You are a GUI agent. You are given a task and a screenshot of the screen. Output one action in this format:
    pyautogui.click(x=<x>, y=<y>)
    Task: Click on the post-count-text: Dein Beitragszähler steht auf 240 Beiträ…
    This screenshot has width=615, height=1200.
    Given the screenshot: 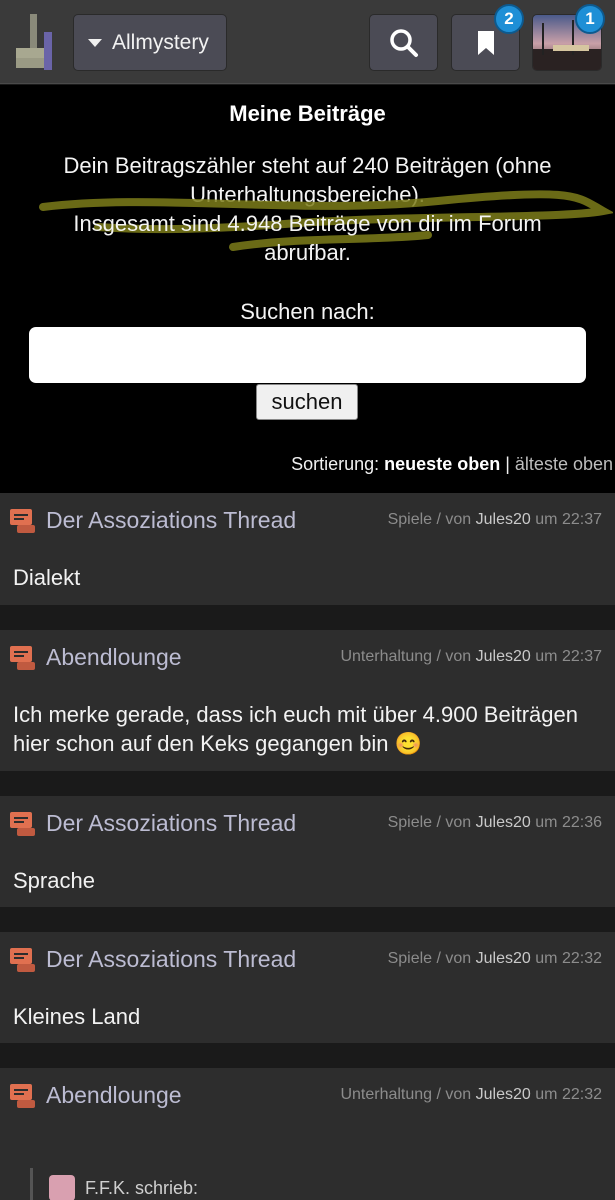 What is the action you would take?
    pyautogui.click(x=307, y=180)
    